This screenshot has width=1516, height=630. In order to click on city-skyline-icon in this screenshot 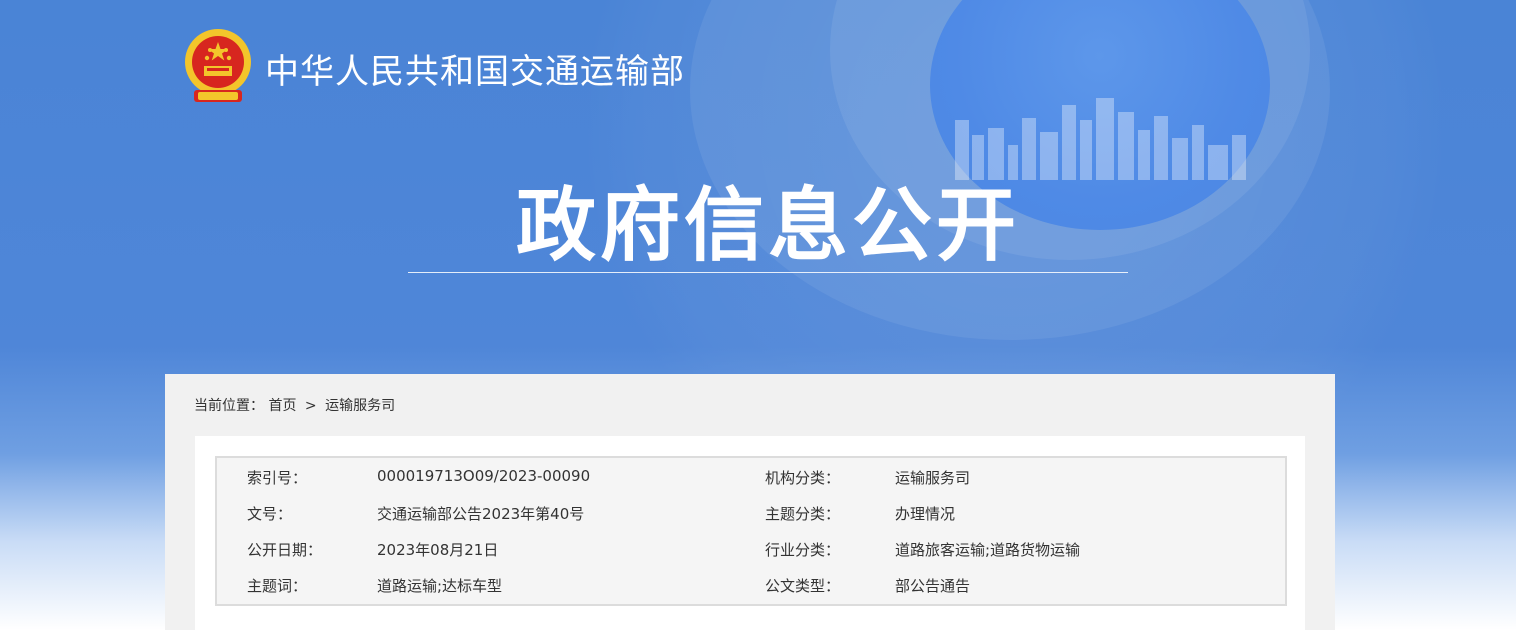, I will do `click(1100, 139)`.